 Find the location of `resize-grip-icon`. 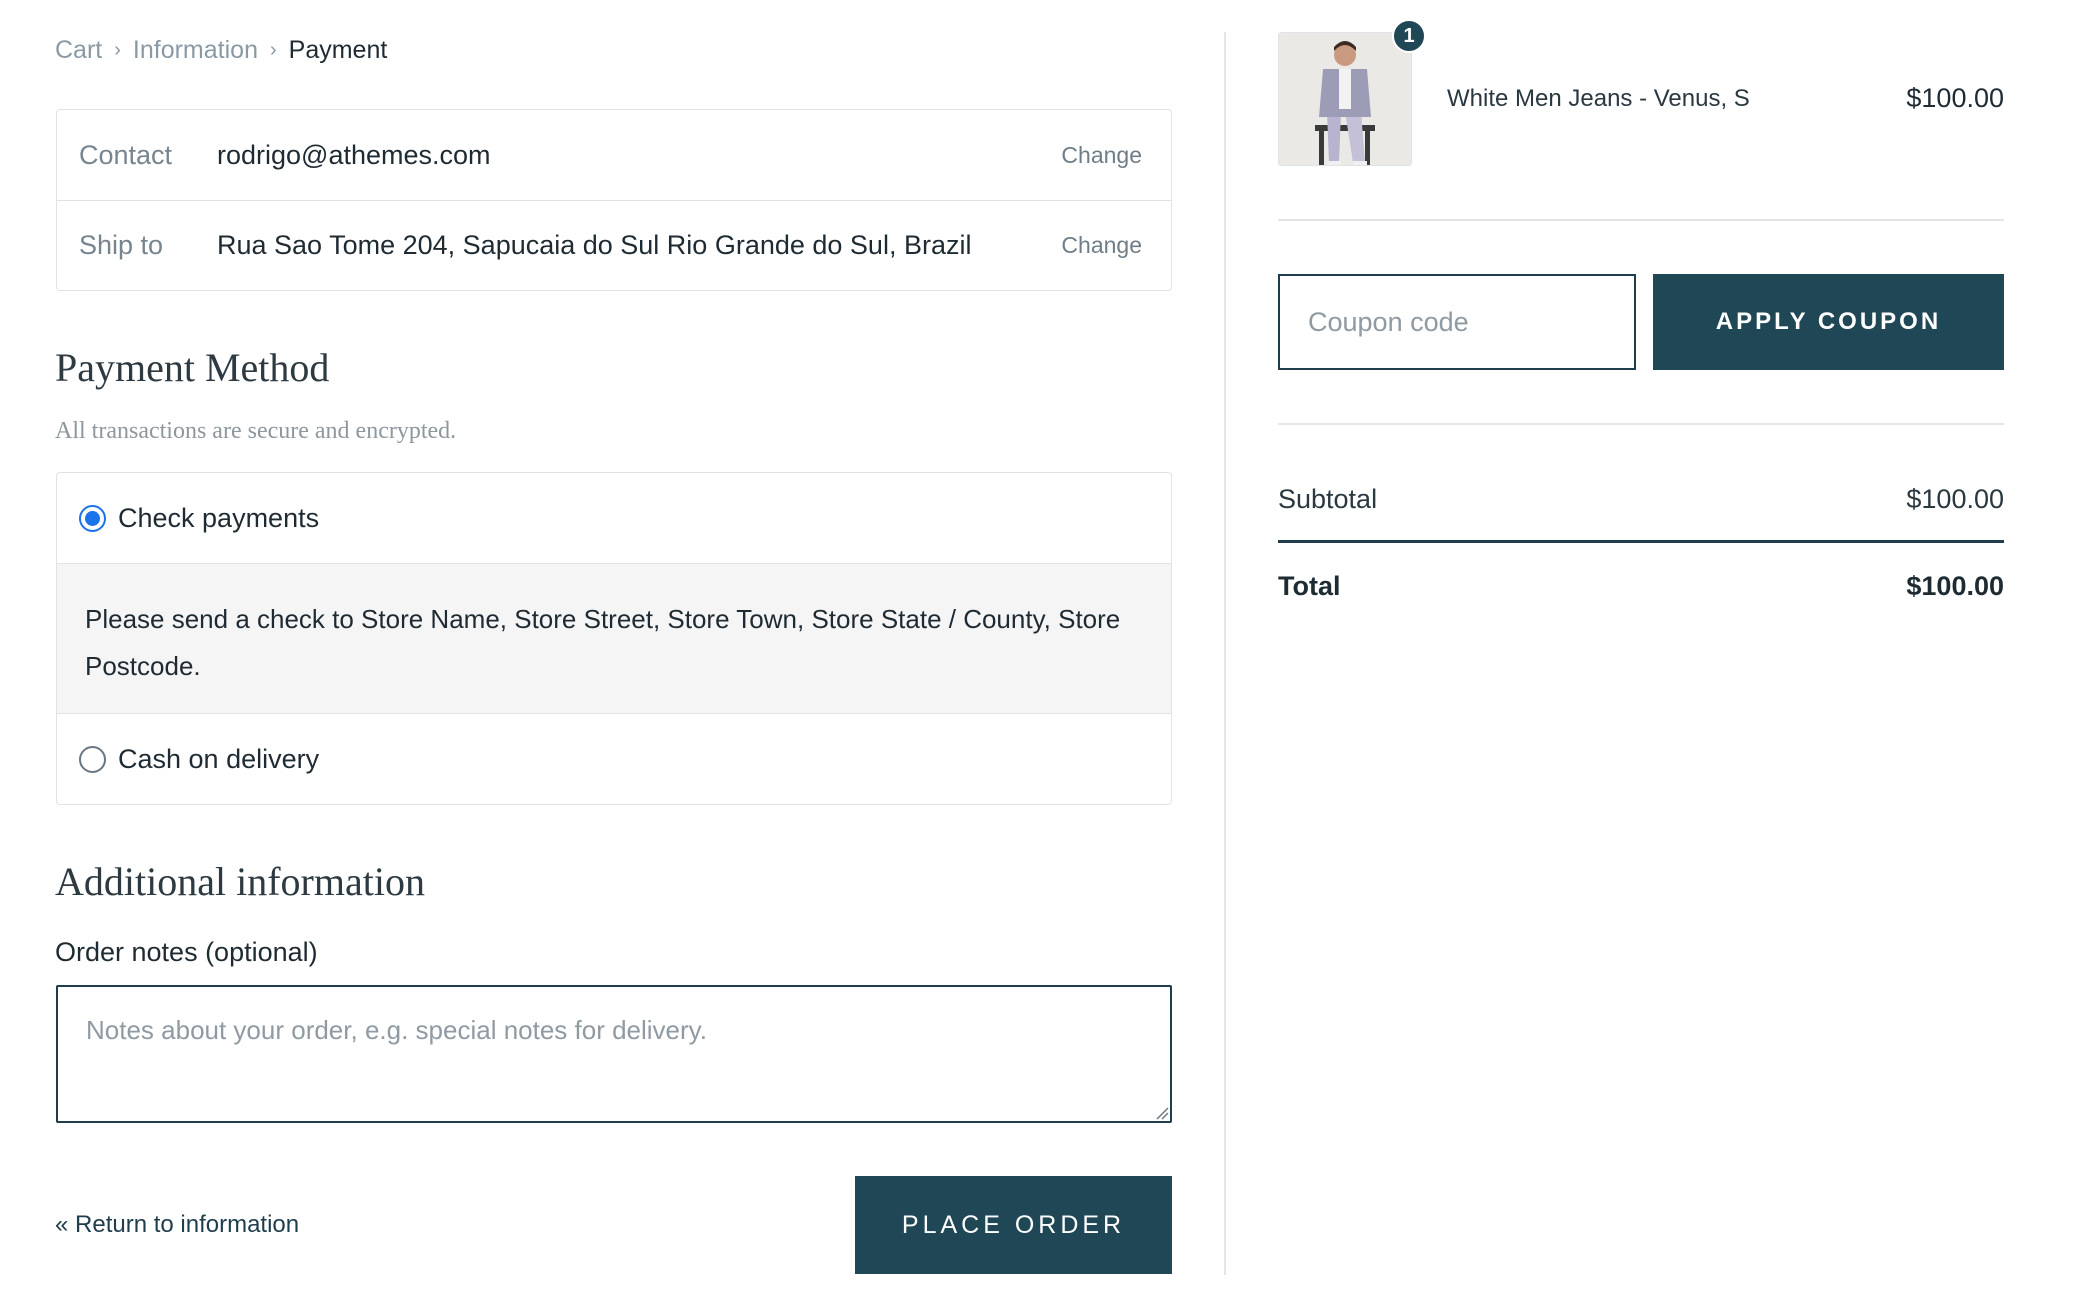

resize-grip-icon is located at coordinates (1161, 1112).